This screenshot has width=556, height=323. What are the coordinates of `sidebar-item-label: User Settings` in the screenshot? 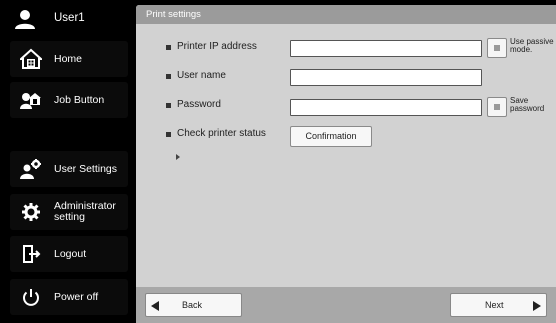 It's located at (86, 169).